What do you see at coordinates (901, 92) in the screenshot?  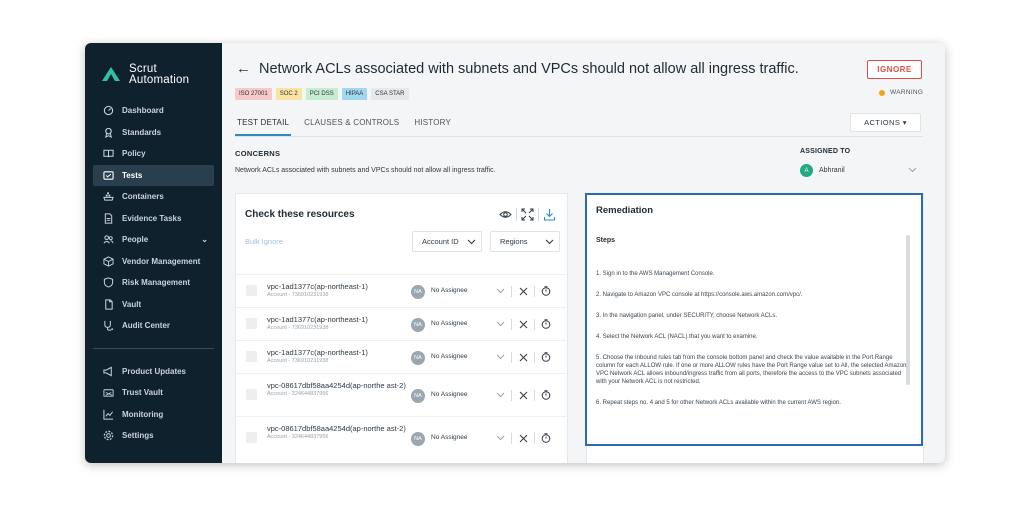 I see `severity-indicator: WARNING` at bounding box center [901, 92].